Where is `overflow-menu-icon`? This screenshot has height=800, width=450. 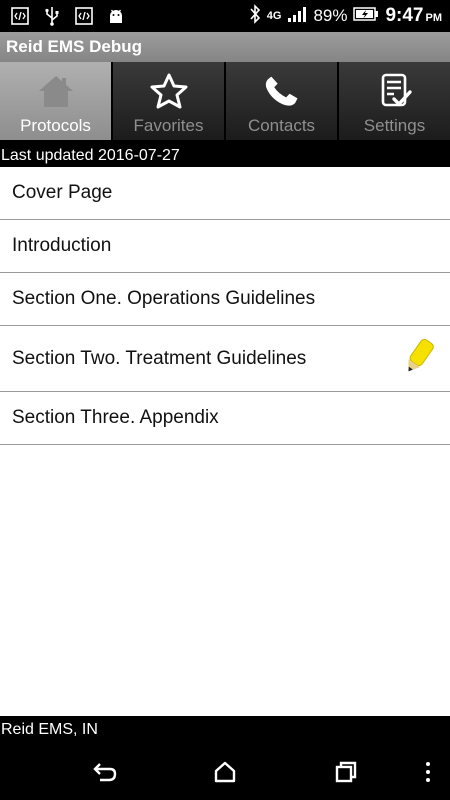
overflow-menu-icon is located at coordinates (428, 772).